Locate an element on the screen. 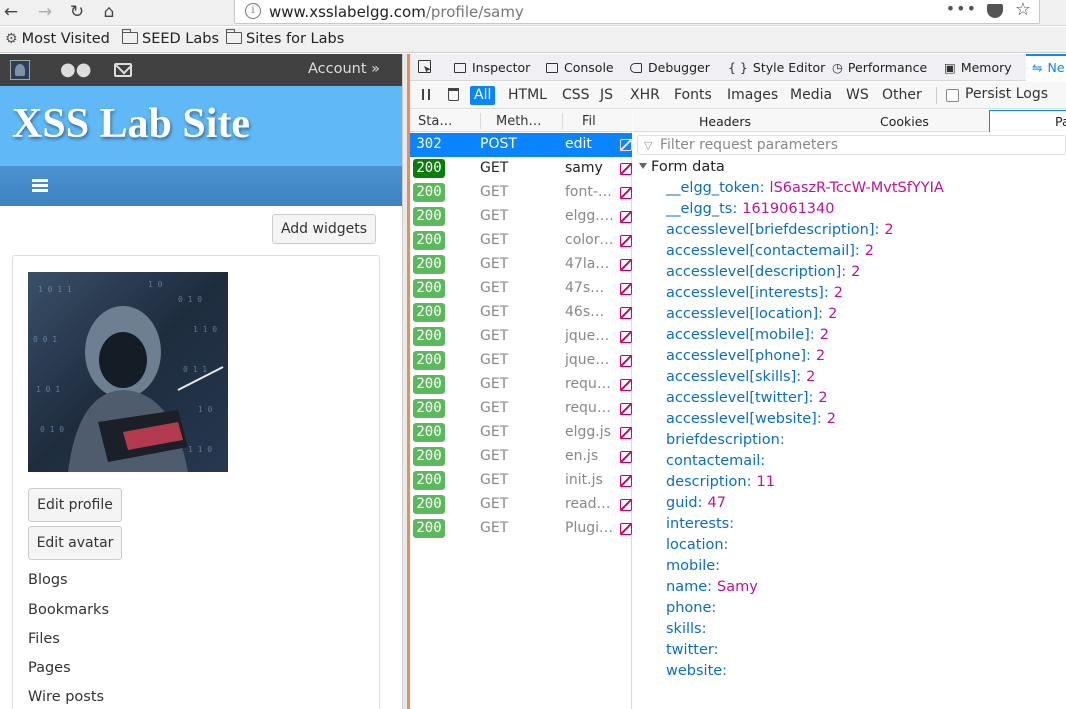 Image resolution: width=1066 pixels, height=709 pixels. page-actions-icon: ••• is located at coordinates (961, 9).